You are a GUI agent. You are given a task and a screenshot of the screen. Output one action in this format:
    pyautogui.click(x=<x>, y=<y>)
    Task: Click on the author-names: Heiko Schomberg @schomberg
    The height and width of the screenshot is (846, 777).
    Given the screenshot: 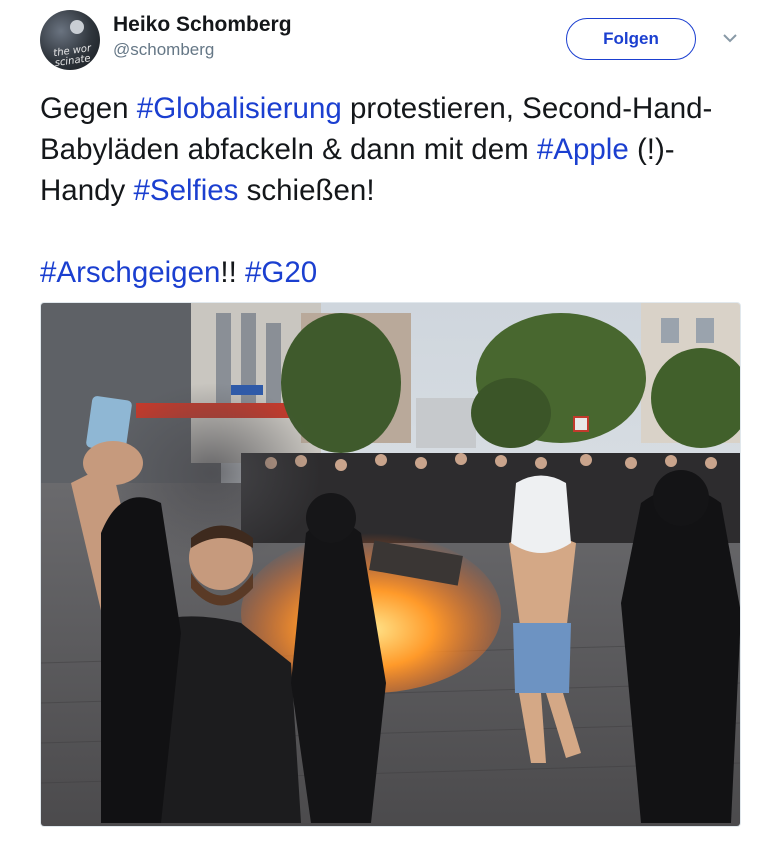 What is the action you would take?
    pyautogui.click(x=202, y=37)
    